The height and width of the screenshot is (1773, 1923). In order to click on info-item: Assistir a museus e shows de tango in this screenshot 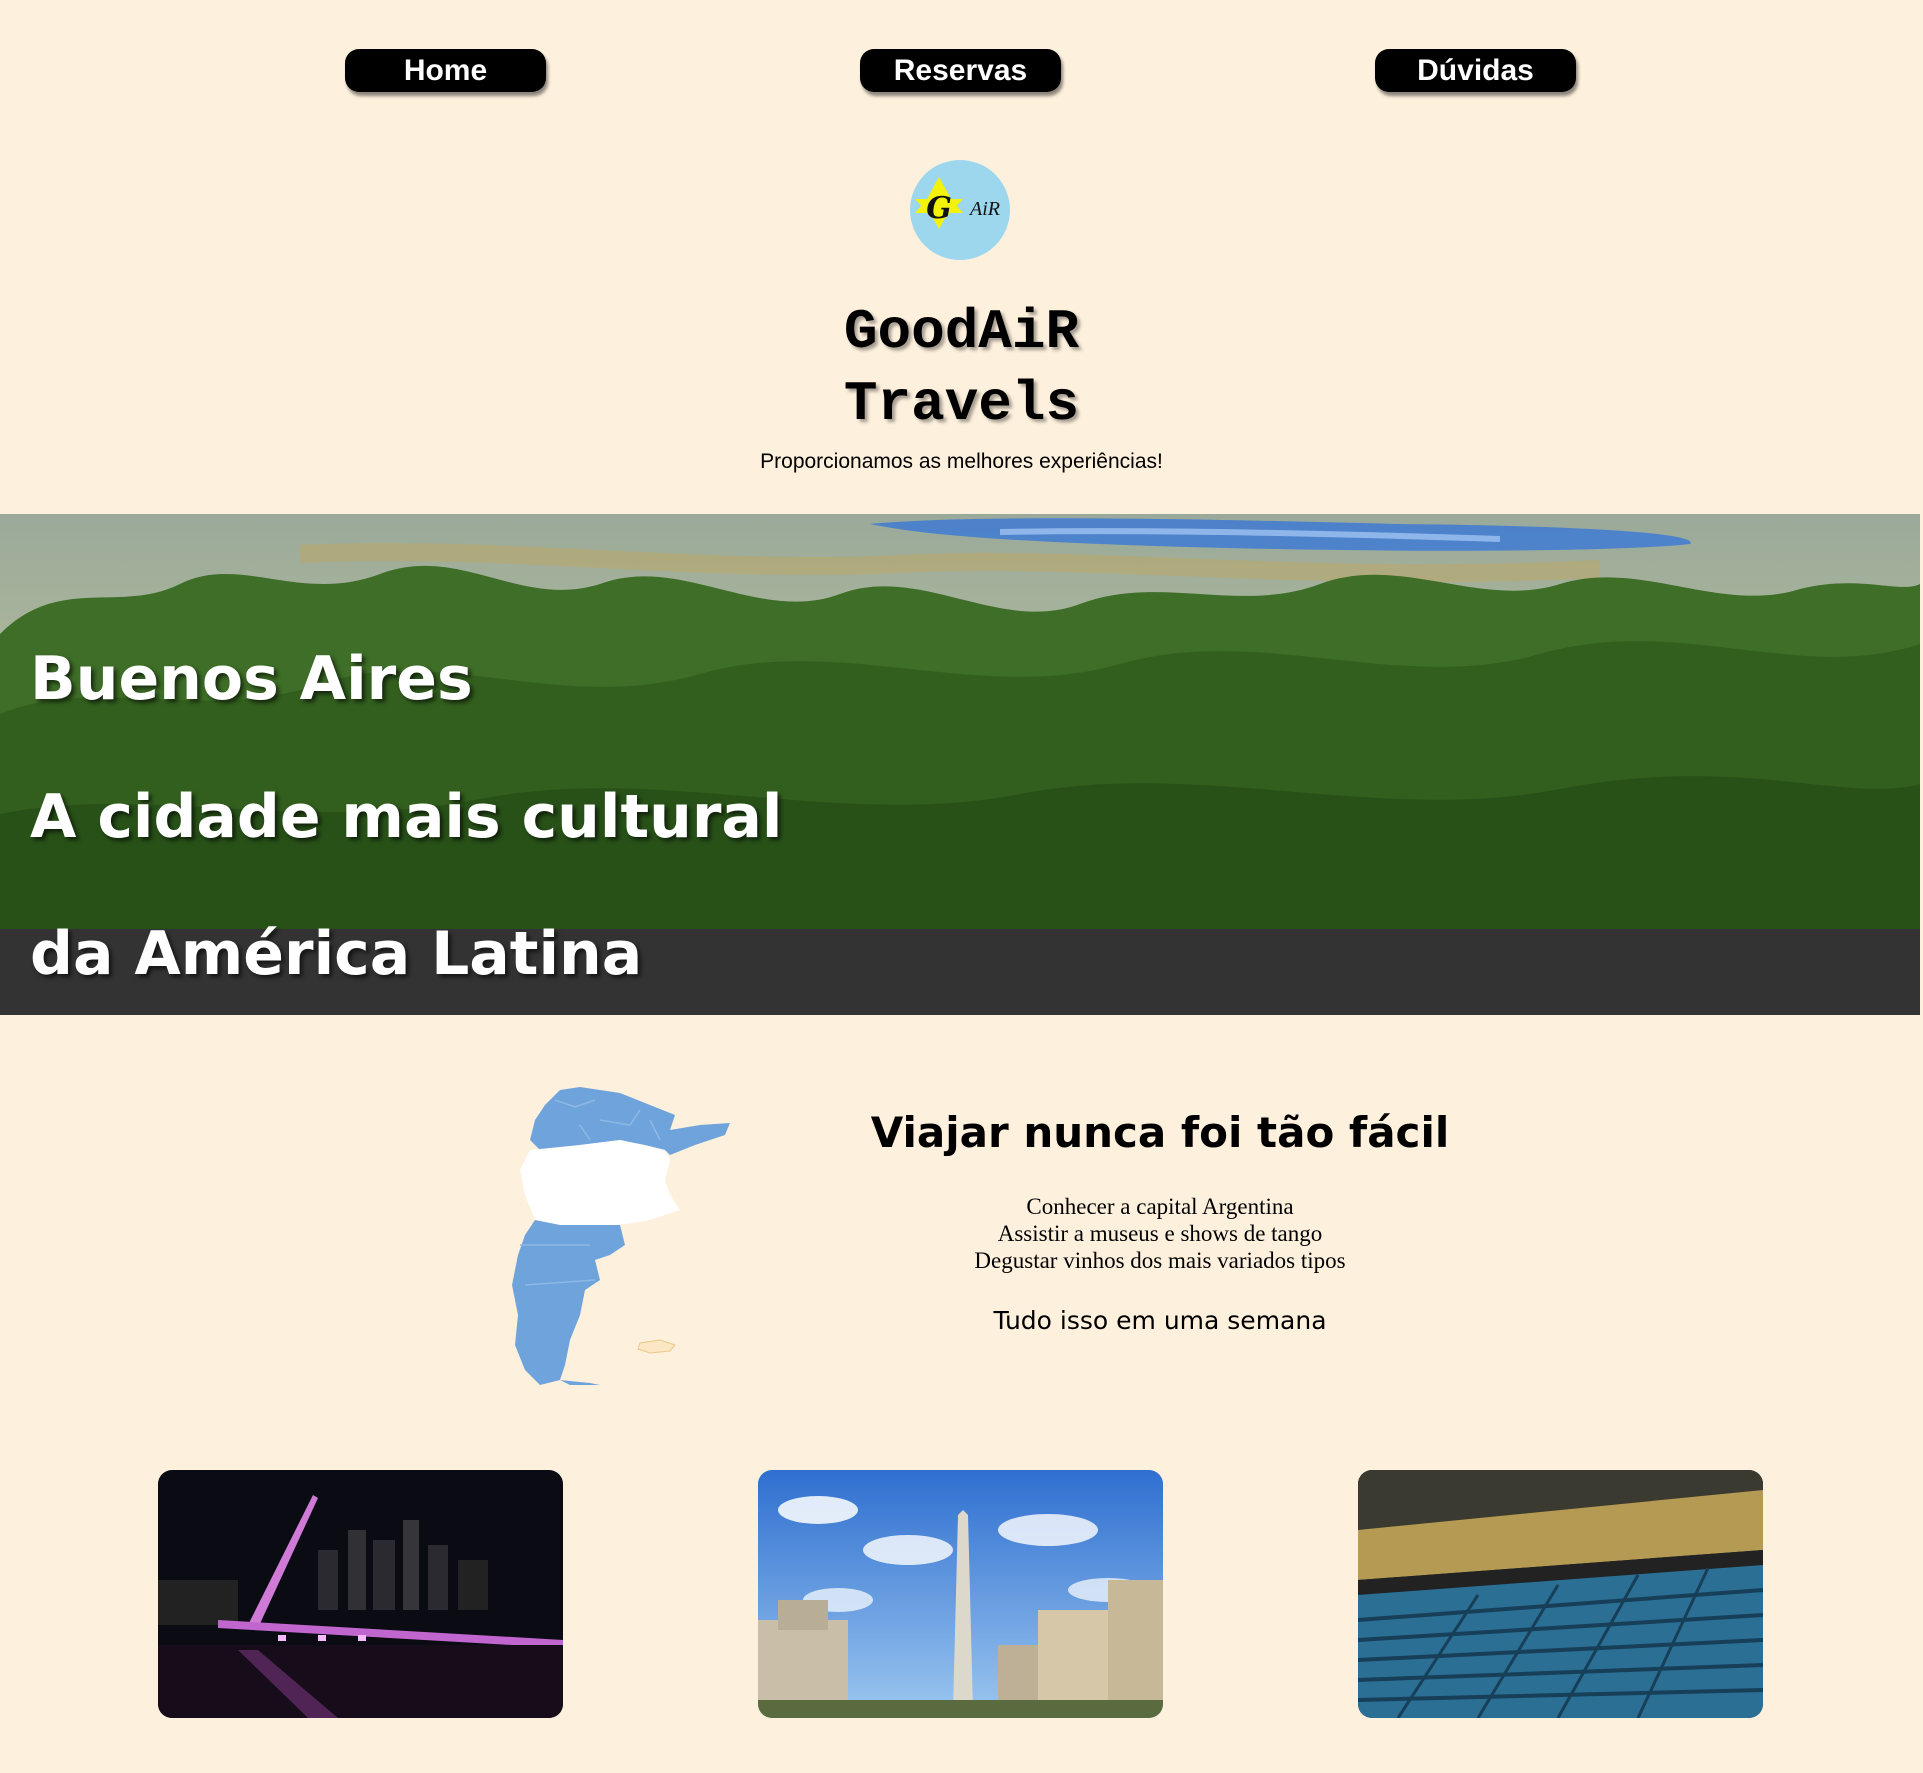, I will do `click(1160, 1233)`.